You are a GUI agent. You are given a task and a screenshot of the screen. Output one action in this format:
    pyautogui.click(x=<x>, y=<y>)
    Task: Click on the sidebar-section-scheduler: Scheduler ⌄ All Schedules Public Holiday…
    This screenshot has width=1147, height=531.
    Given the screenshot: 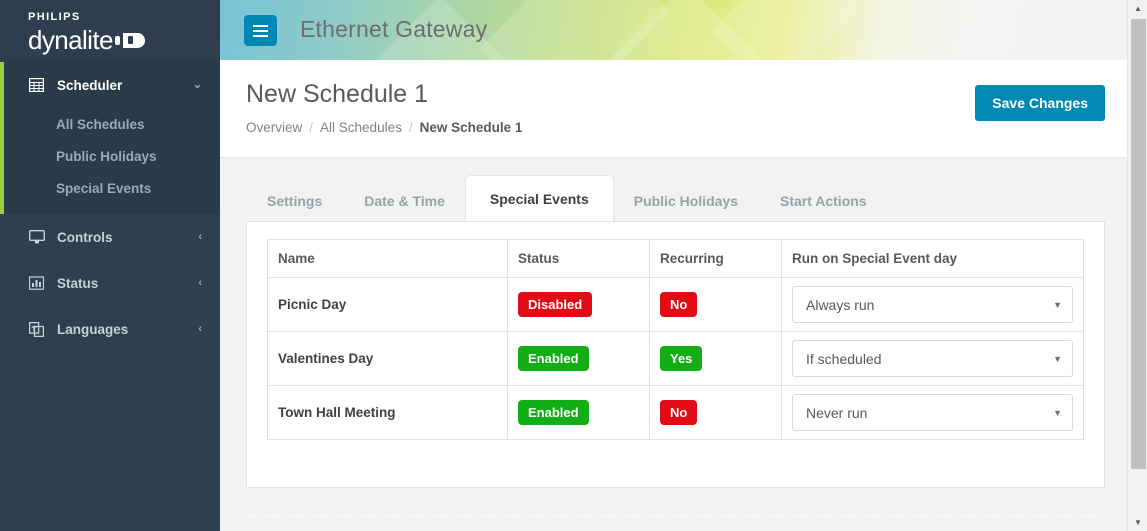 What is the action you would take?
    pyautogui.click(x=110, y=138)
    